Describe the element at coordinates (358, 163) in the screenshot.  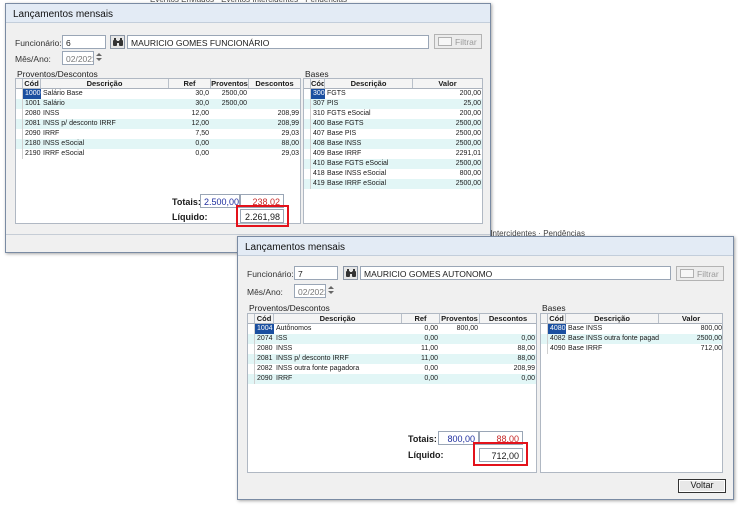
I see `cell-desc: Base FGTS eSocial` at that location.